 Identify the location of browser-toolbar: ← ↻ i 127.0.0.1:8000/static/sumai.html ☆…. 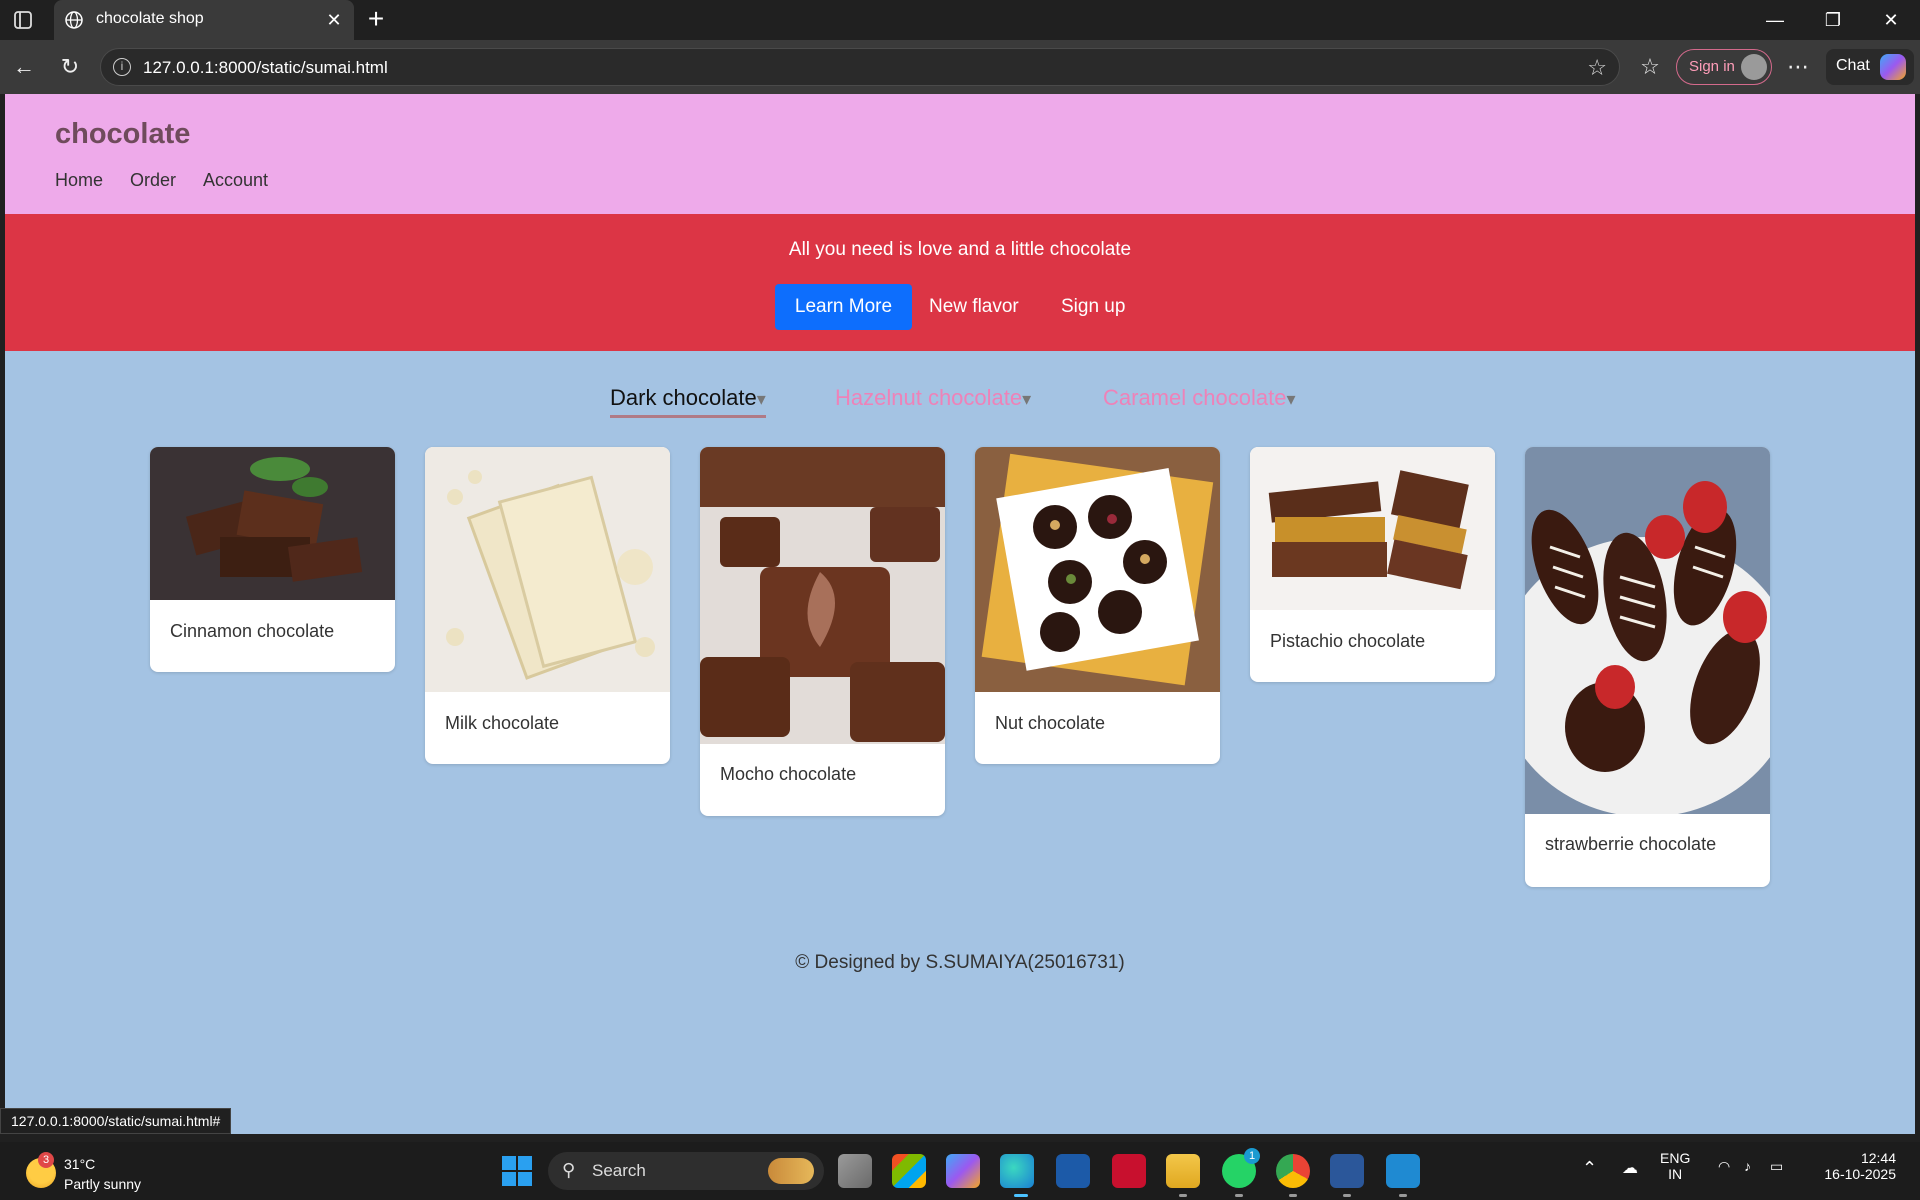
(960, 67).